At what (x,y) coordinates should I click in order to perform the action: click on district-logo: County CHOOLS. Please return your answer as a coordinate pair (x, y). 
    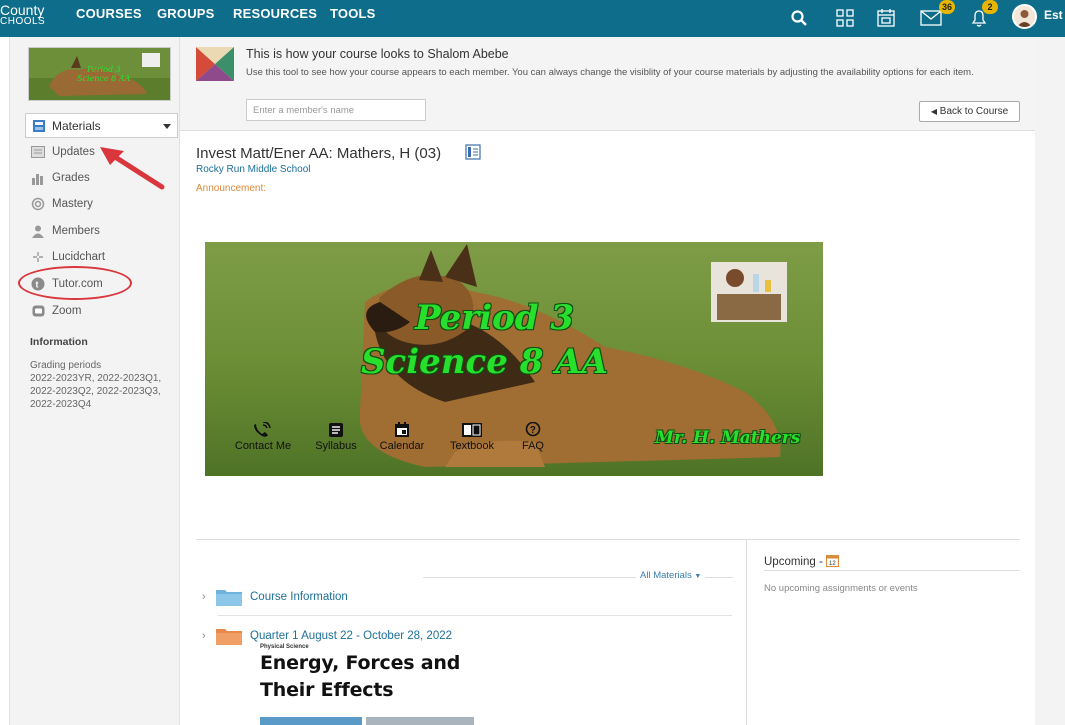
    Looking at the image, I should click on (31, 15).